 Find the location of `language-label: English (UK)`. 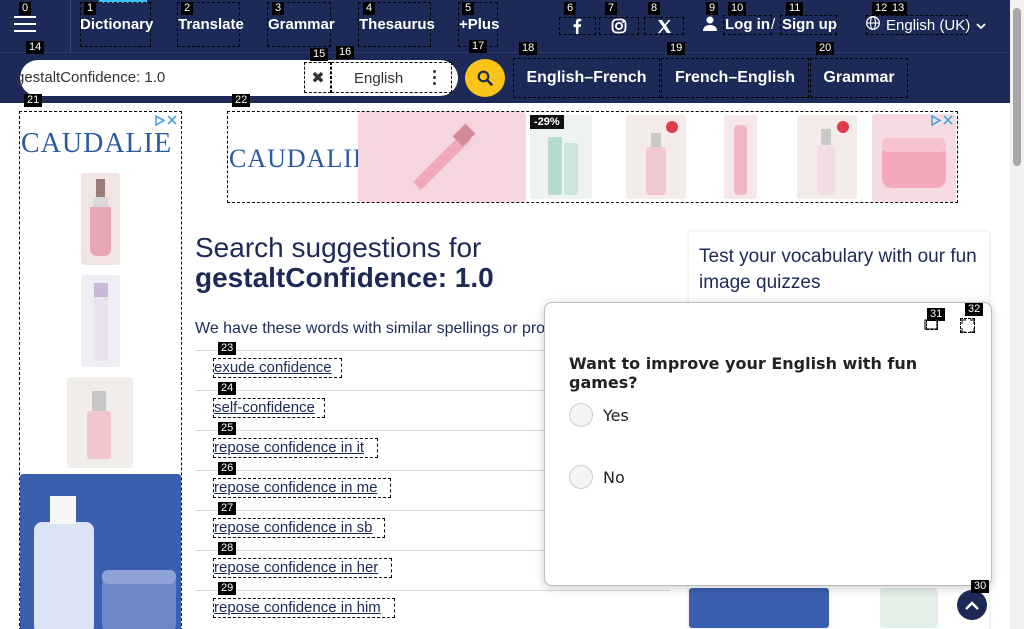

language-label: English (UK) is located at coordinates (928, 25).